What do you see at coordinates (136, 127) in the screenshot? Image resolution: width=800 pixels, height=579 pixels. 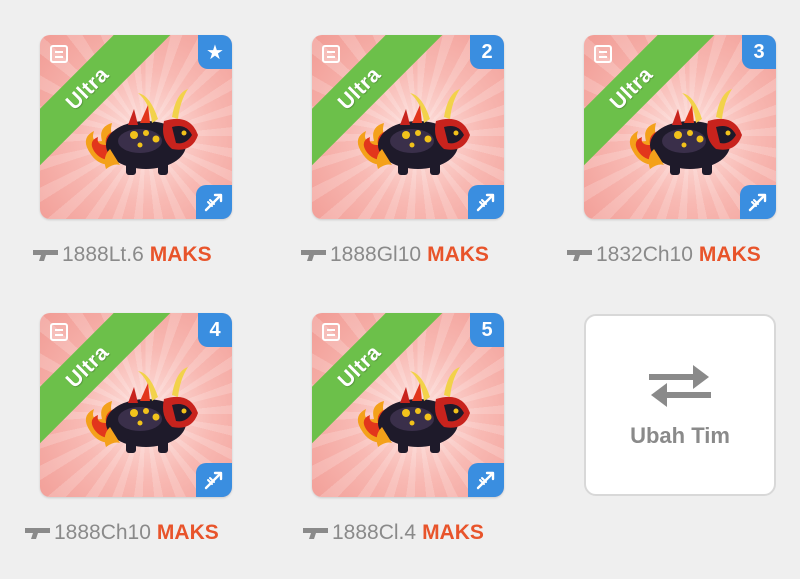 I see `monster-card-1: Ultra ★` at bounding box center [136, 127].